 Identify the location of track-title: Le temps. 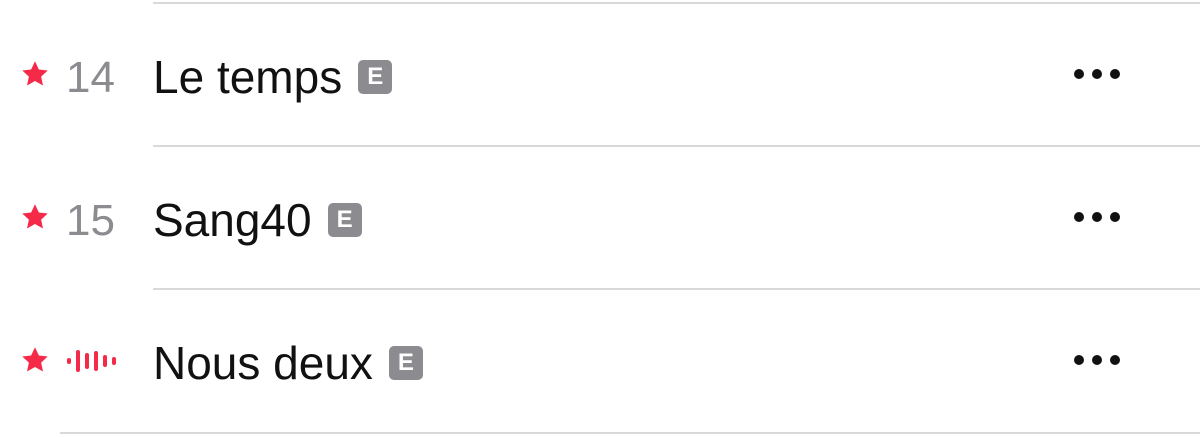
(248, 77).